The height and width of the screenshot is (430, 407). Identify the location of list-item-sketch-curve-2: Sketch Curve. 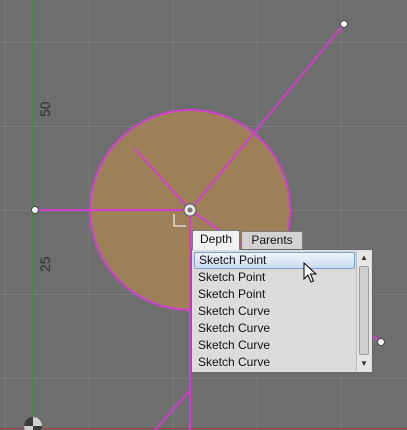
(274, 328).